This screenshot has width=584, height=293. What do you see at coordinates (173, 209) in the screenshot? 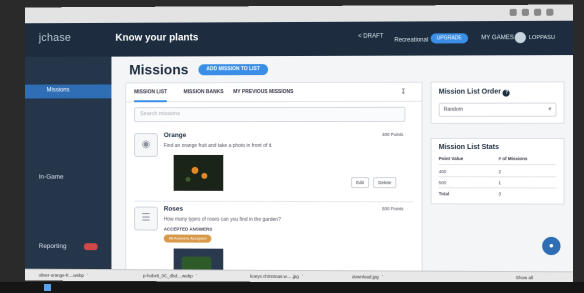
I see `mission-title: Roses` at bounding box center [173, 209].